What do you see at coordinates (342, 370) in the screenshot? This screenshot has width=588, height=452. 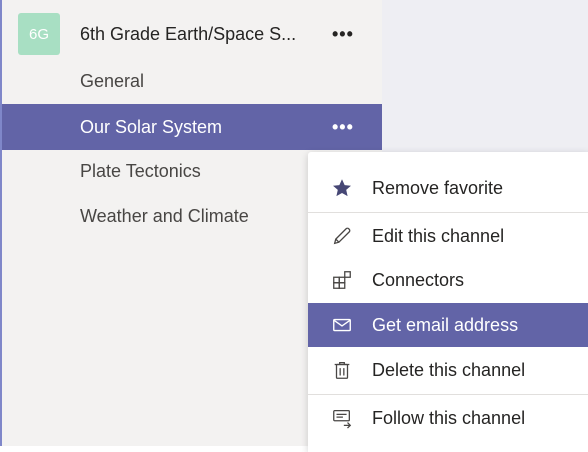 I see `trash-icon` at bounding box center [342, 370].